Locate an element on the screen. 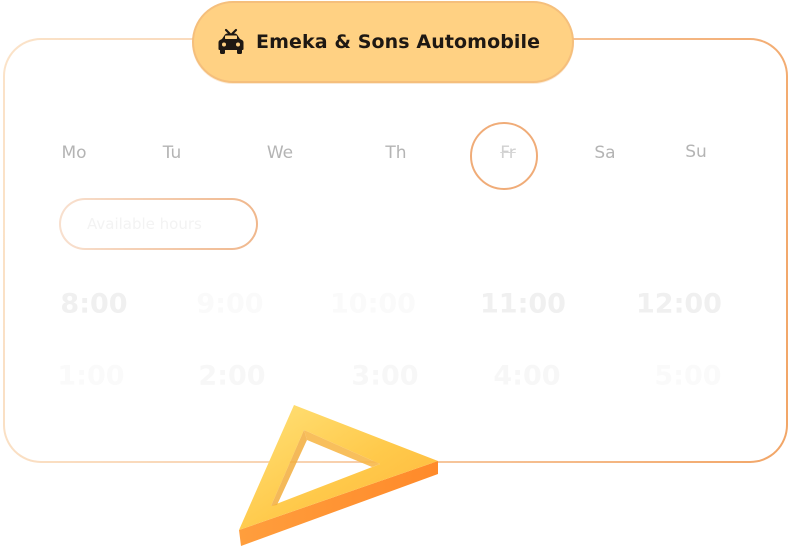  business-name: Emeka & Sons Automobile is located at coordinates (398, 42).